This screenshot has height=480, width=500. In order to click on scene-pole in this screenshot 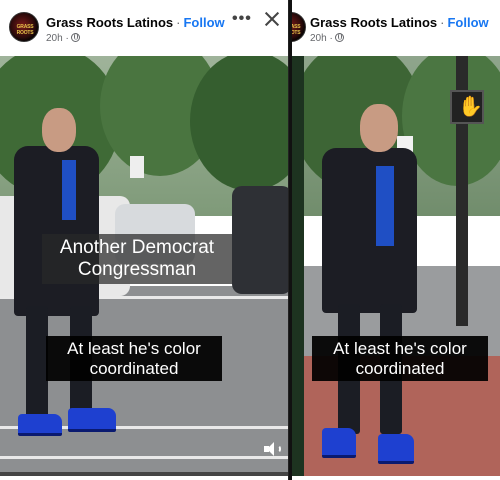, I will do `click(298, 266)`.